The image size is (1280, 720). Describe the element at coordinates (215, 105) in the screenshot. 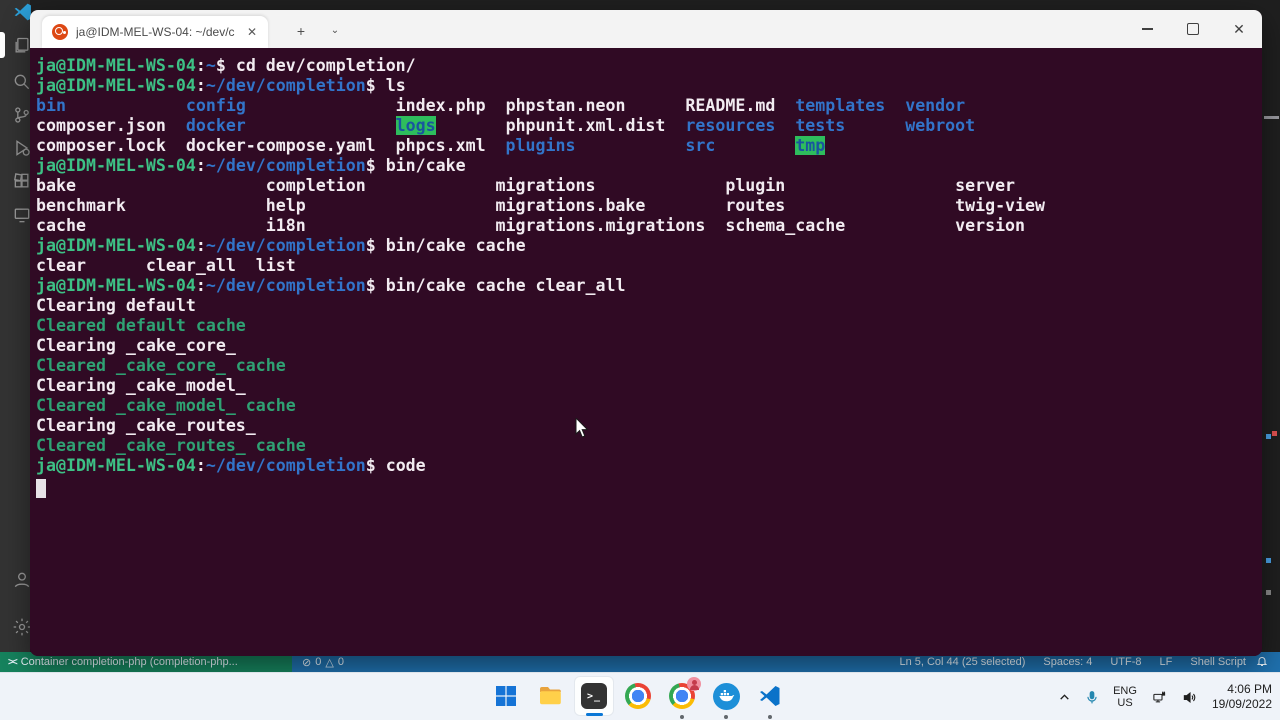

I see `terminal-text: config` at that location.